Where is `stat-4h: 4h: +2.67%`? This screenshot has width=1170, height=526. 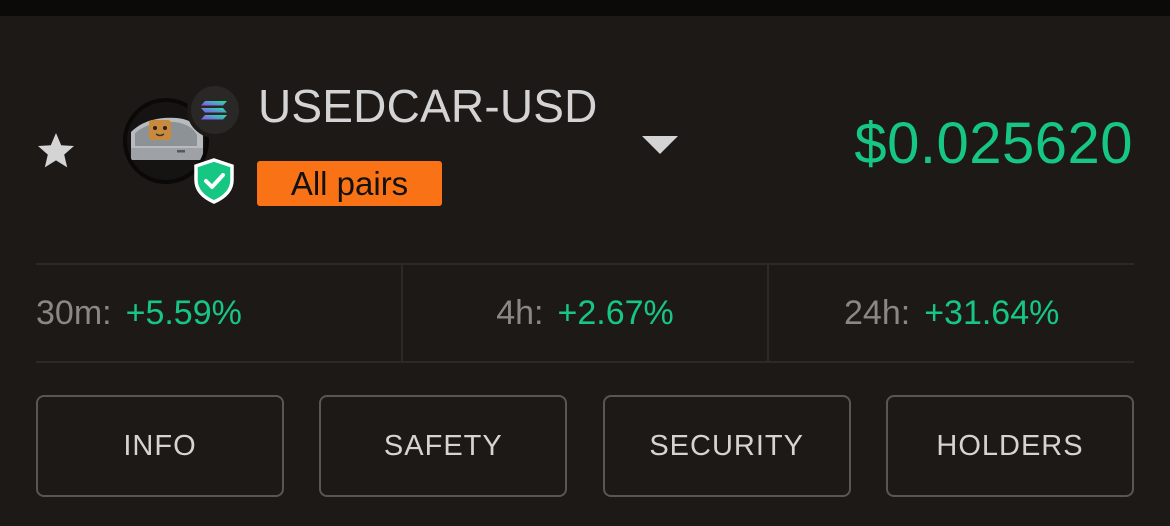 stat-4h: 4h: +2.67% is located at coordinates (584, 313).